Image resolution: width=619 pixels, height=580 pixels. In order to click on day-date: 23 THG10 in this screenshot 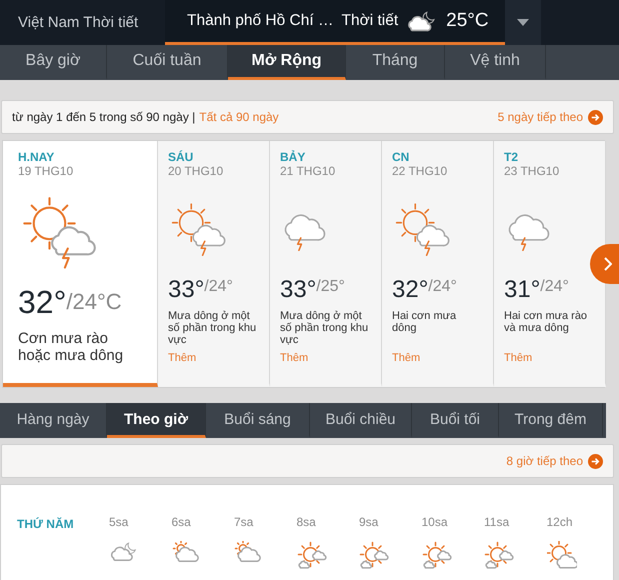, I will do `click(532, 171)`.